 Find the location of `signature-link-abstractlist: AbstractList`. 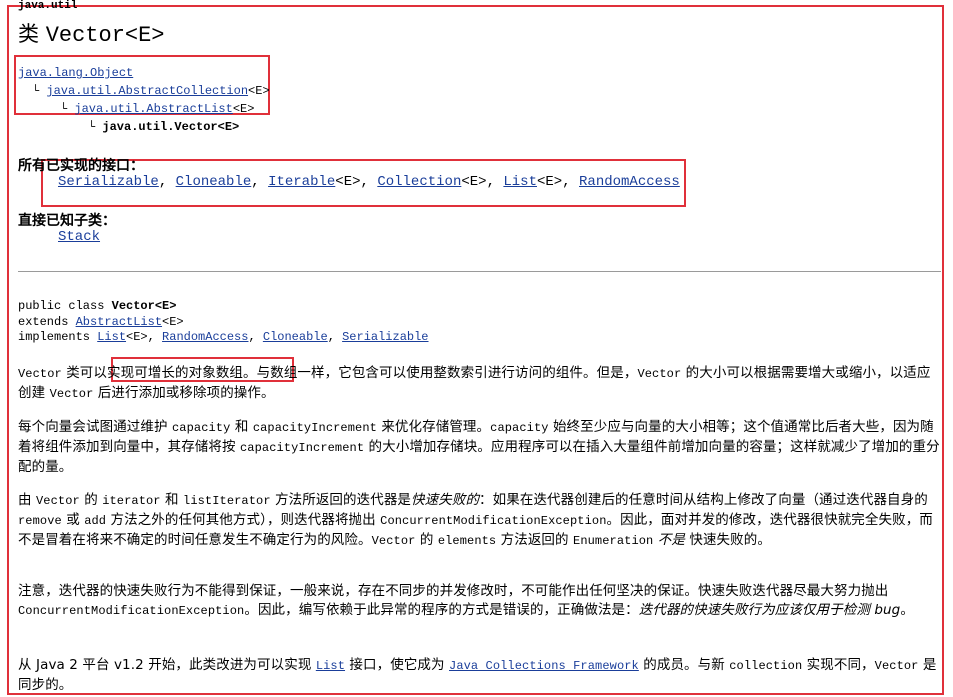

signature-link-abstractlist: AbstractList is located at coordinates (119, 322).